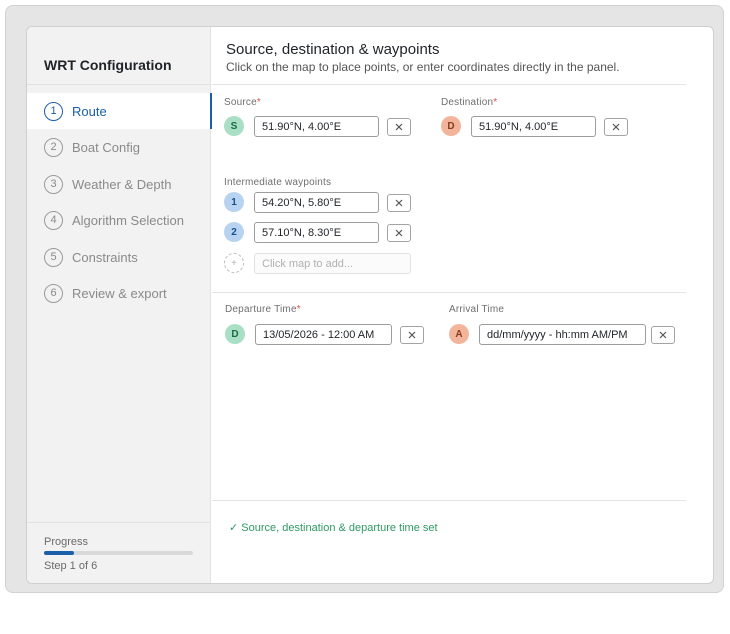 This screenshot has height=634, width=730. I want to click on step-number: 1, so click(53, 111).